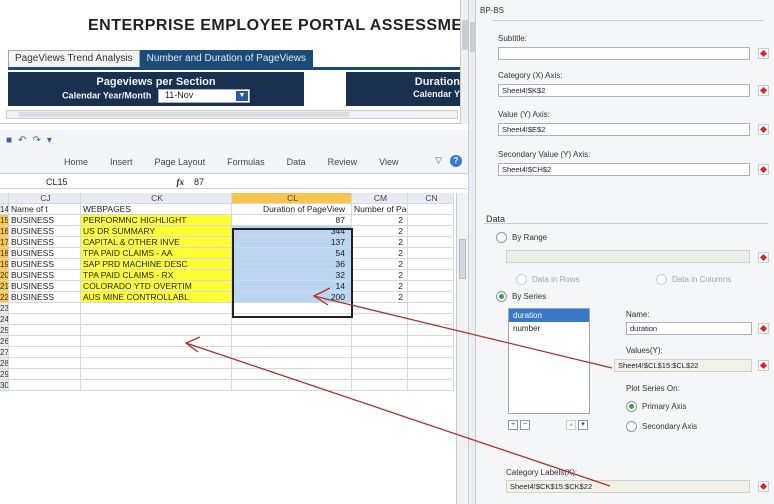 The image size is (774, 504). Describe the element at coordinates (22, 140) in the screenshot. I see `undo-icon: ↶` at that location.